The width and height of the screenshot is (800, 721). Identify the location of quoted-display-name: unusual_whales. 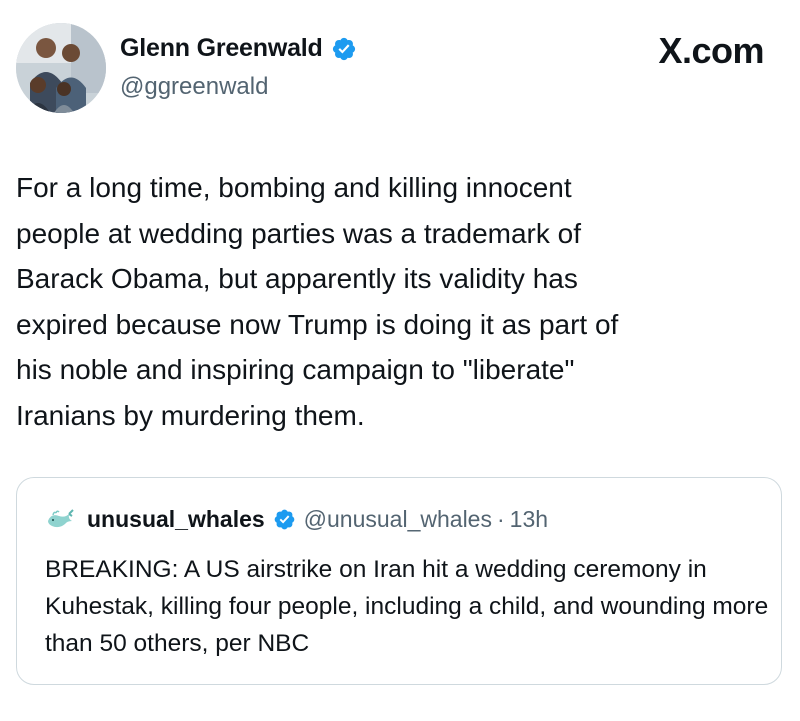
(176, 519).